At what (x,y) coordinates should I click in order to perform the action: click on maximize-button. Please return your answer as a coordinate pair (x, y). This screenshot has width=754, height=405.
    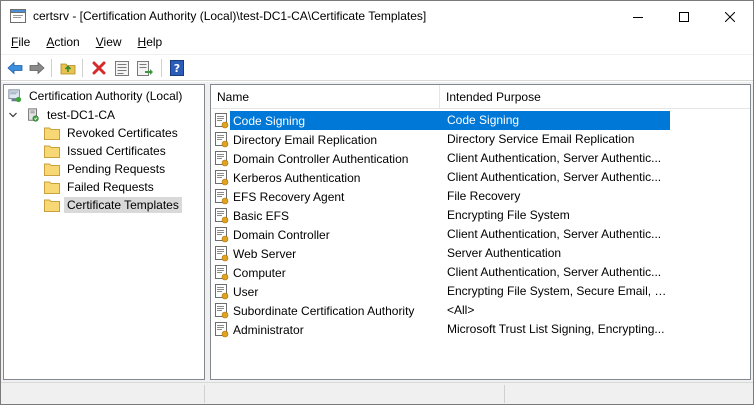
    Looking at the image, I should click on (684, 16).